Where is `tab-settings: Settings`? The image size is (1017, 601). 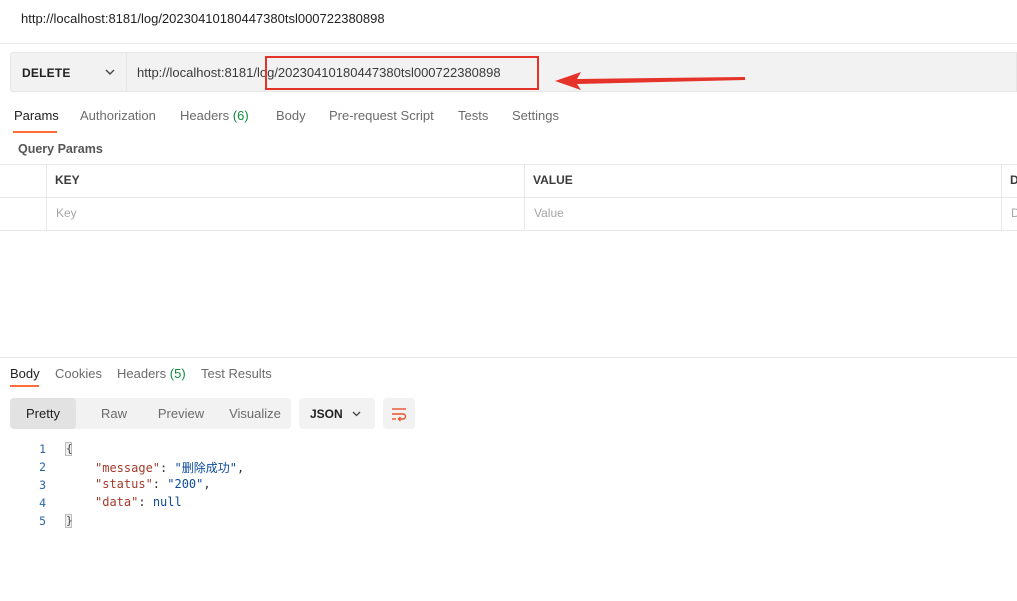 tab-settings: Settings is located at coordinates (535, 115).